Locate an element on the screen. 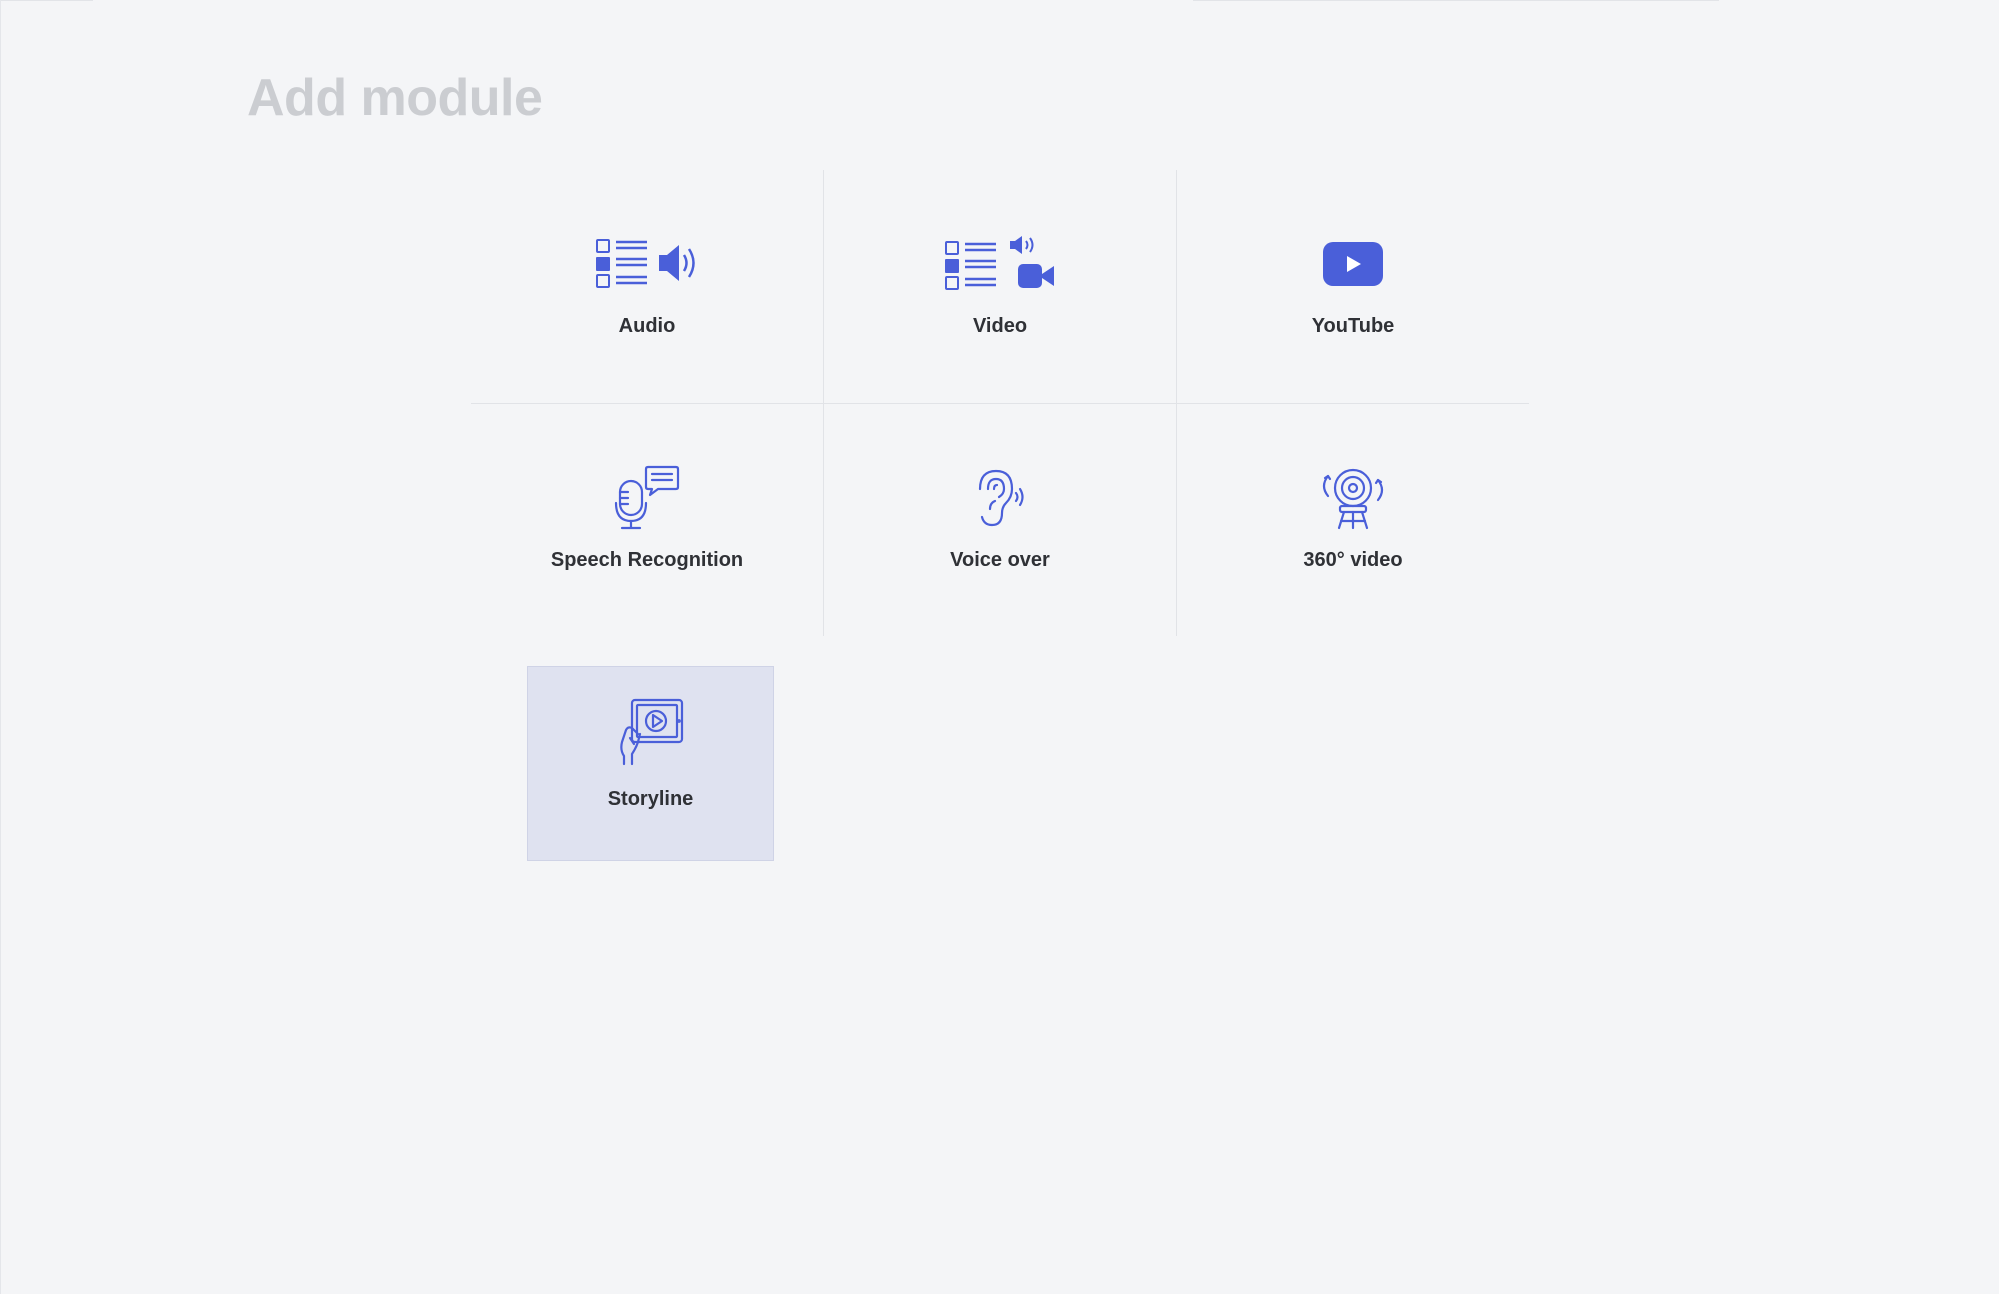 The width and height of the screenshot is (1999, 1294). top-divider-left is located at coordinates (47, 0).